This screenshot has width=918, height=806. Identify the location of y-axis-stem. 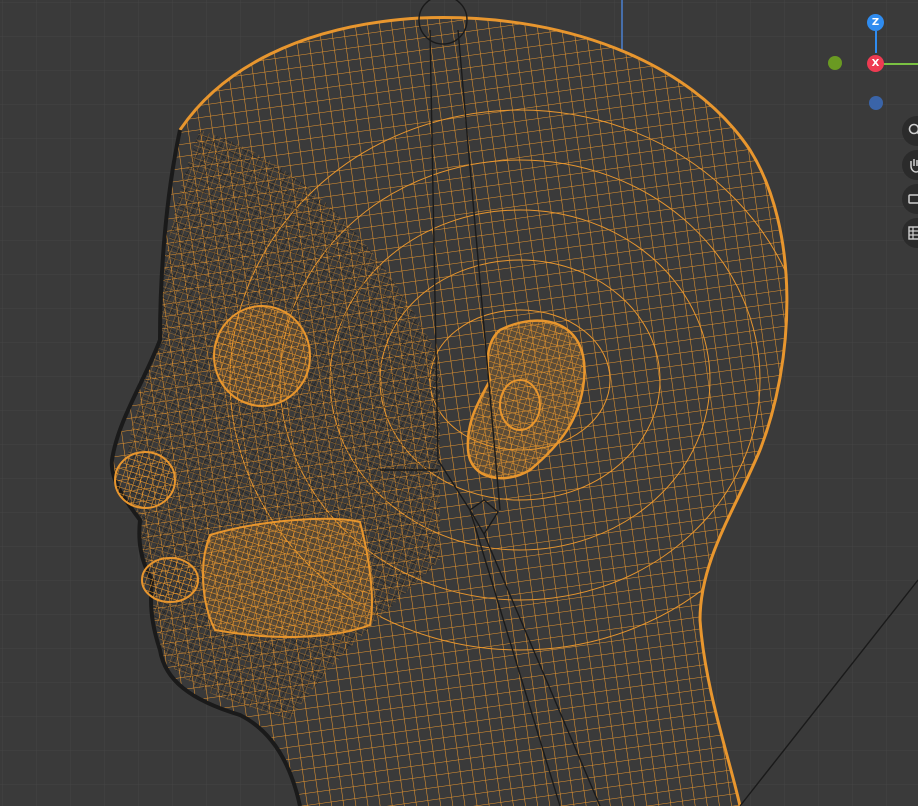
(901, 64).